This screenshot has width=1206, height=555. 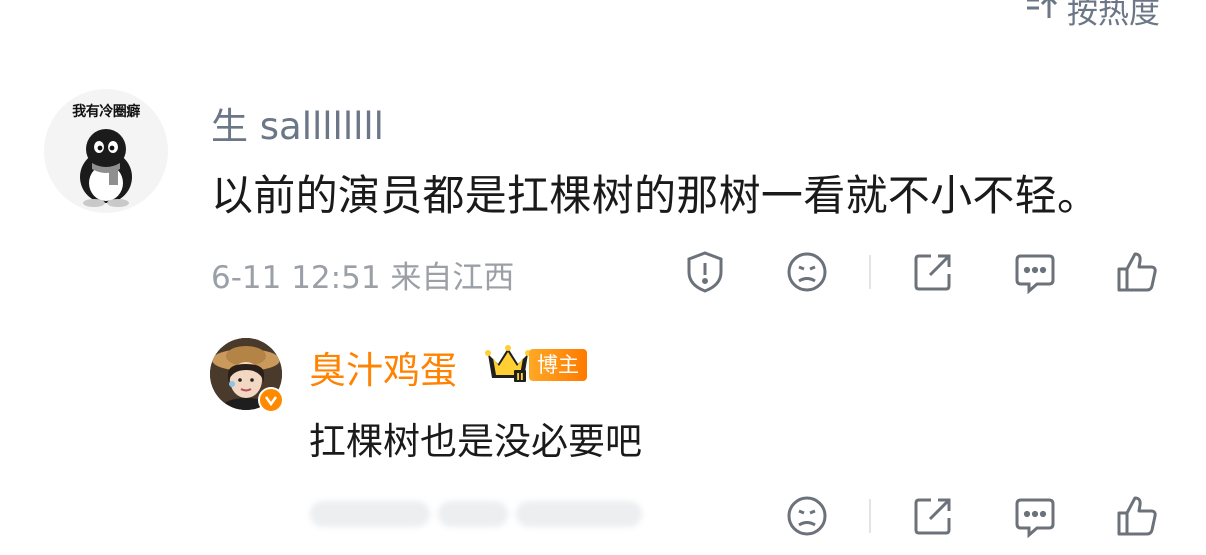 I want to click on blogger-badge: 博主, so click(x=558, y=365).